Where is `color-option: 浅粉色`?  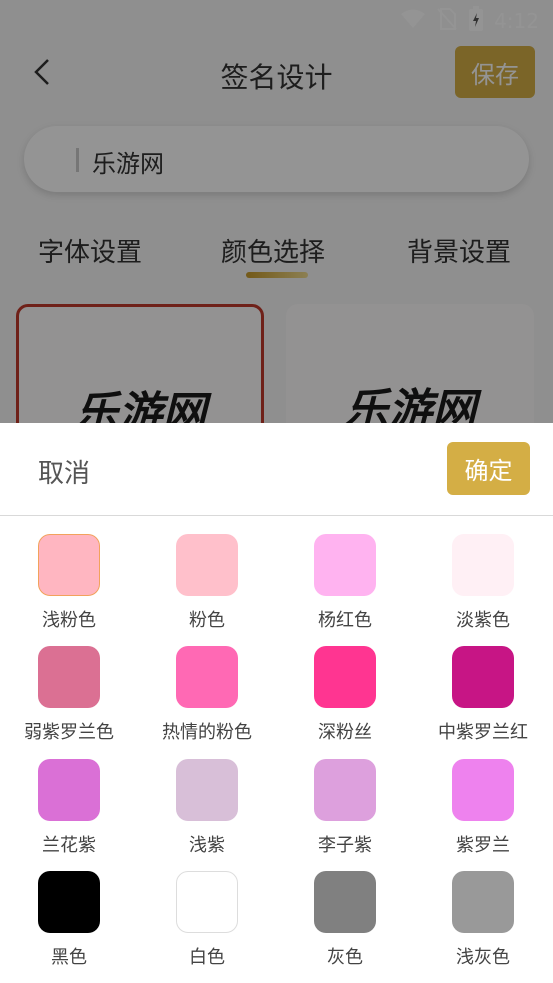
color-option: 浅粉色 is located at coordinates (69, 579).